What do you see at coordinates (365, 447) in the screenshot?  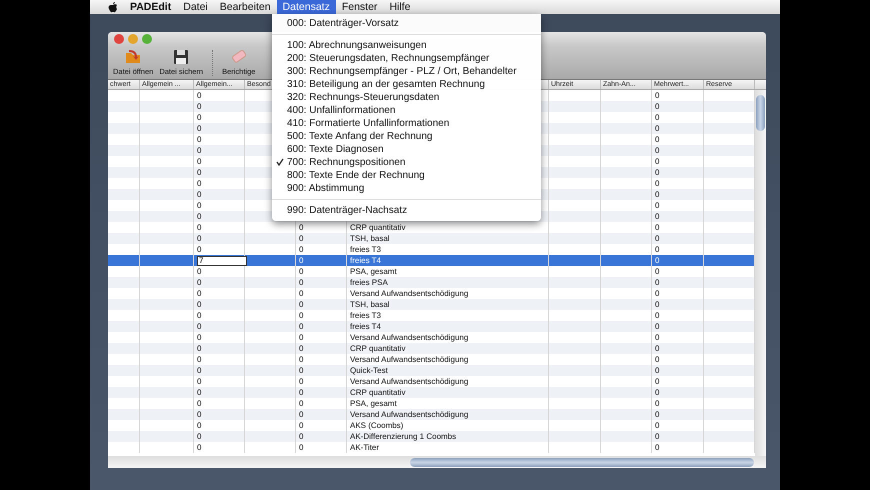 I see `table-cell: AK-Titer` at bounding box center [365, 447].